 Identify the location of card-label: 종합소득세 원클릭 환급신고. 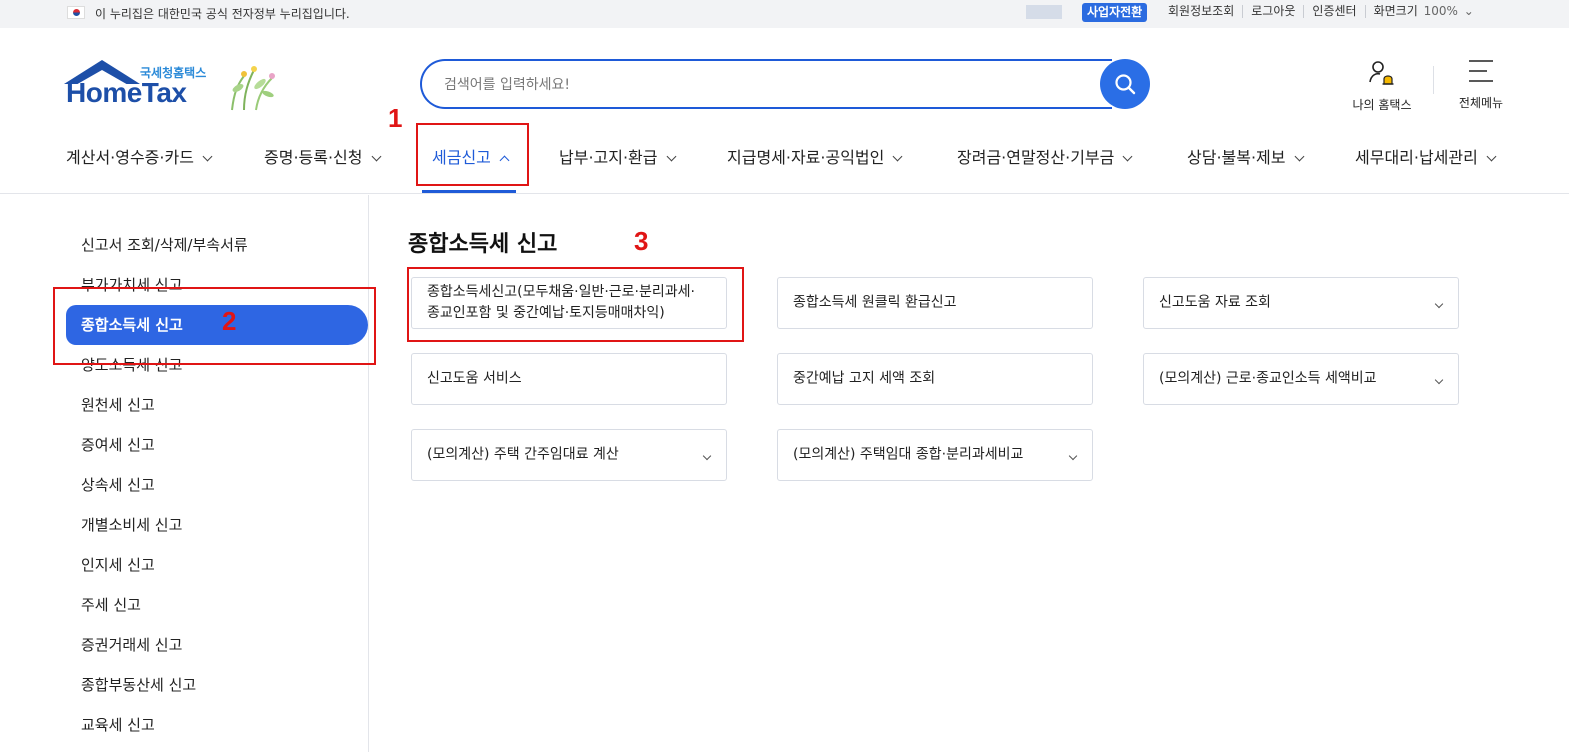
(875, 302).